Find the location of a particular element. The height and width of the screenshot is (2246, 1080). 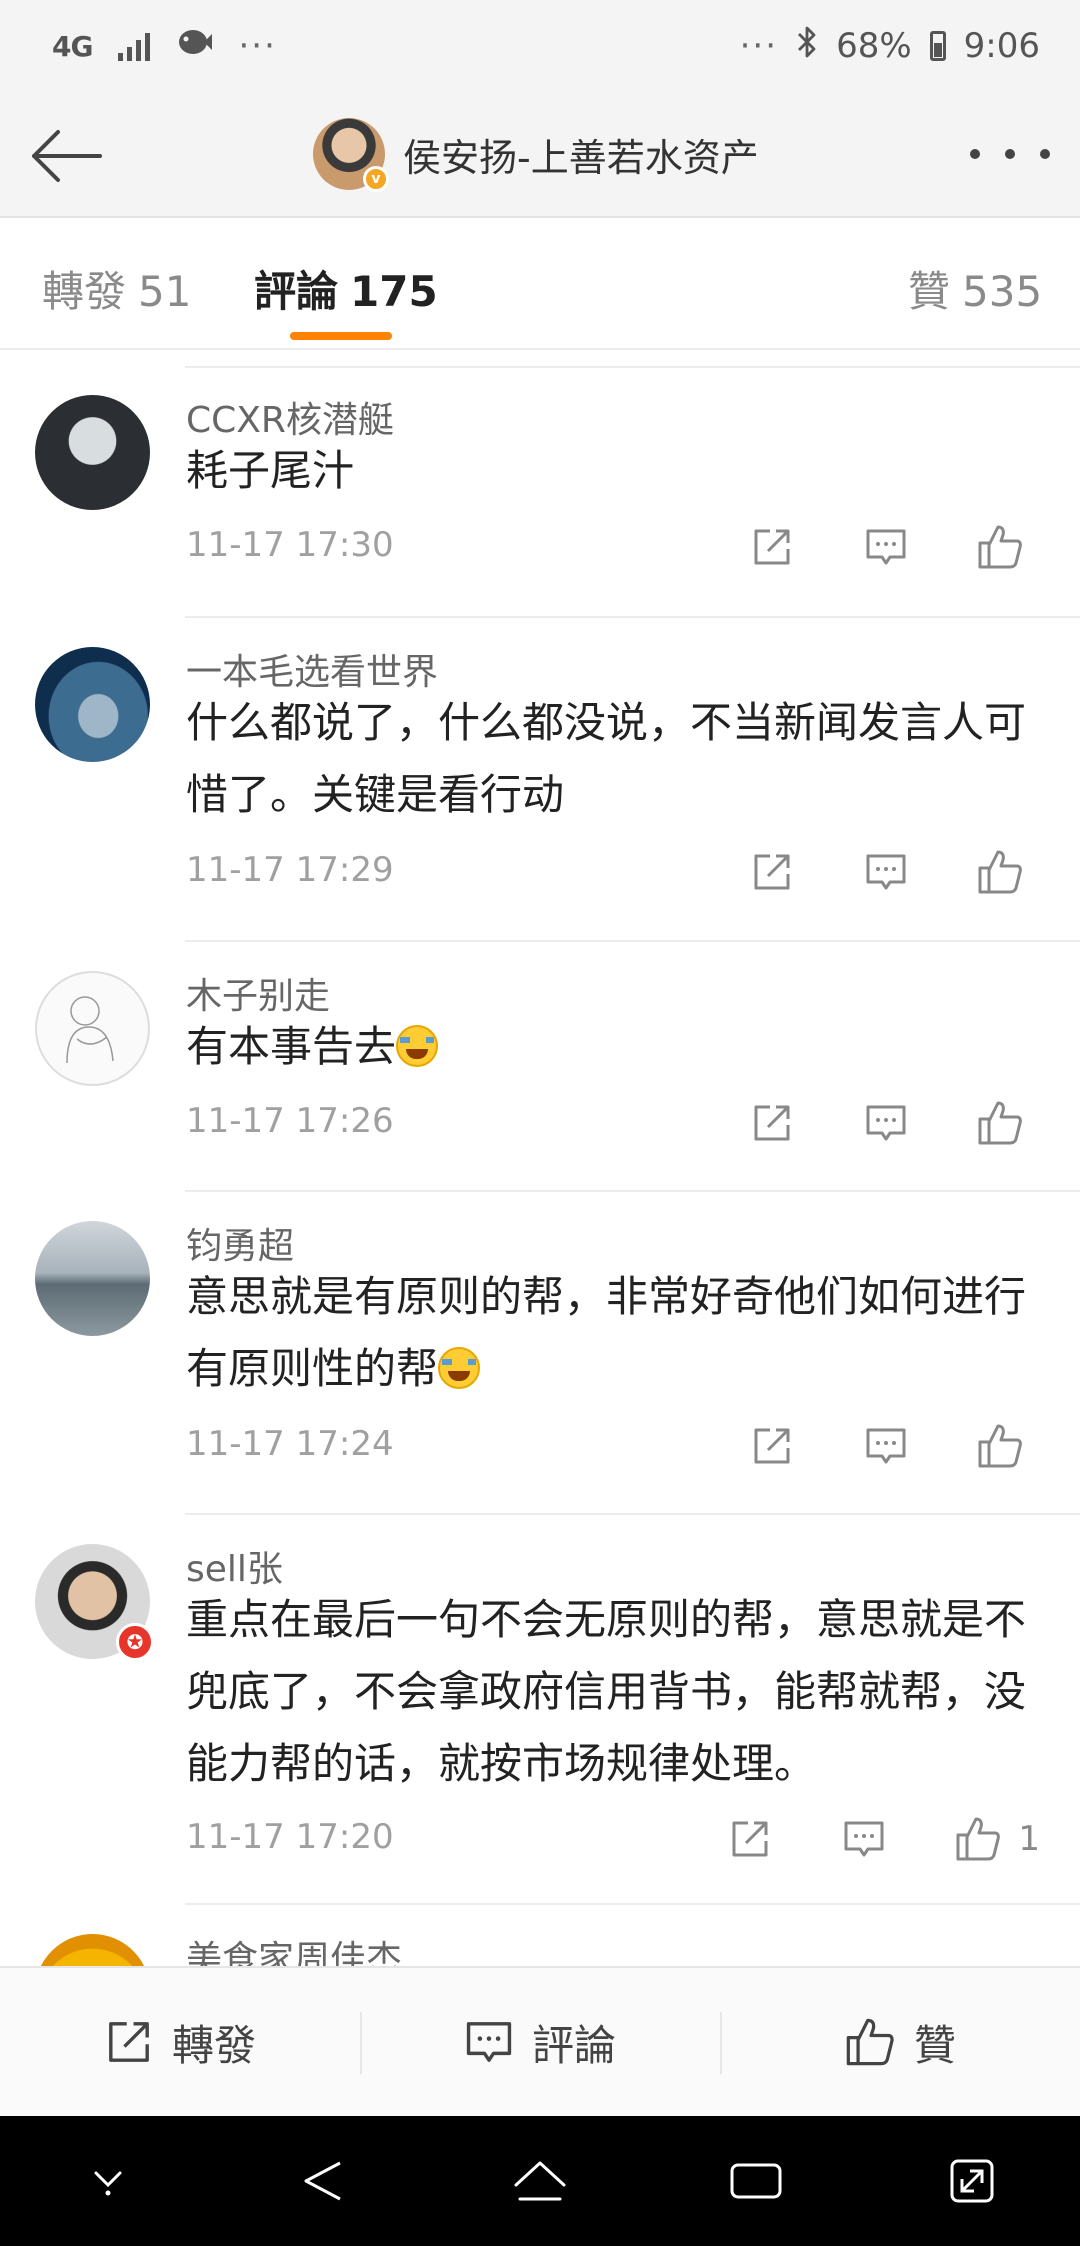

tab-count: 535 is located at coordinates (1002, 291).